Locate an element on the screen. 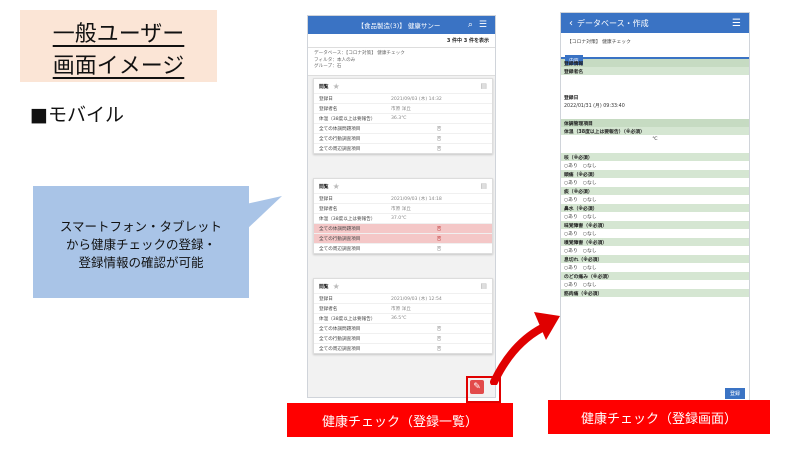 The image size is (800, 450). radio-group-taste: ○あり ○なし is located at coordinates (655, 233).